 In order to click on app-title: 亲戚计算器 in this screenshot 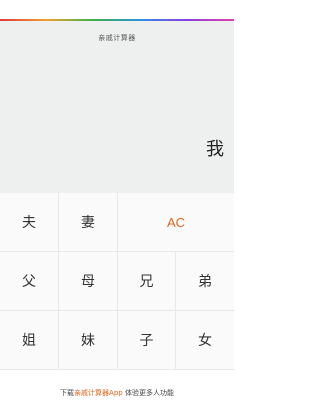, I will do `click(117, 38)`.